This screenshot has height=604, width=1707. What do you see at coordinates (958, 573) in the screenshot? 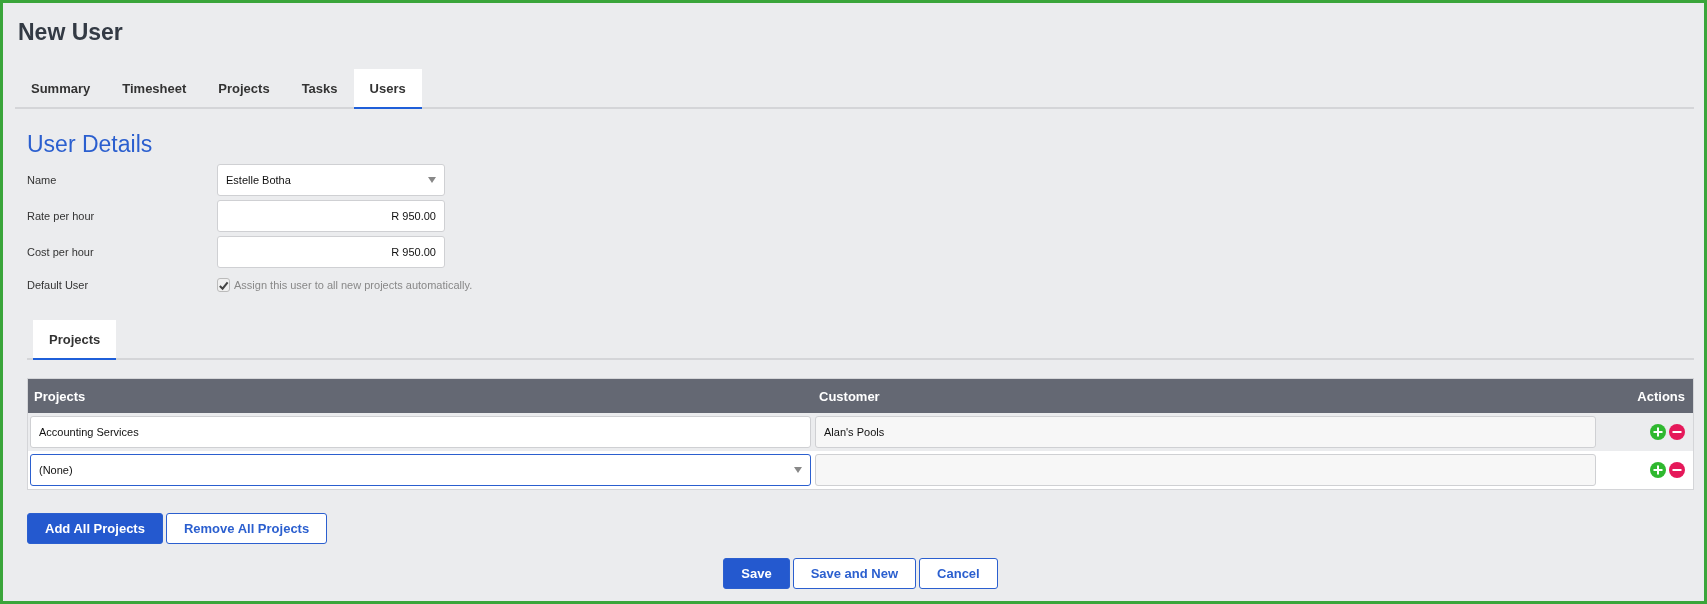
I see `button: Cancel` at bounding box center [958, 573].